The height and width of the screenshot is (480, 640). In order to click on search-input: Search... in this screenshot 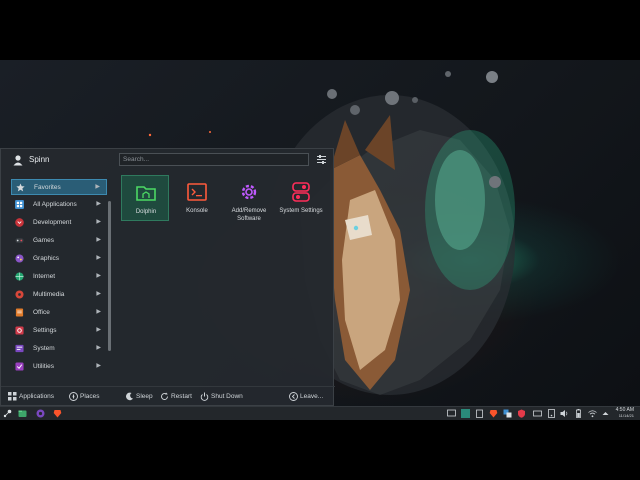, I will do `click(214, 159)`.